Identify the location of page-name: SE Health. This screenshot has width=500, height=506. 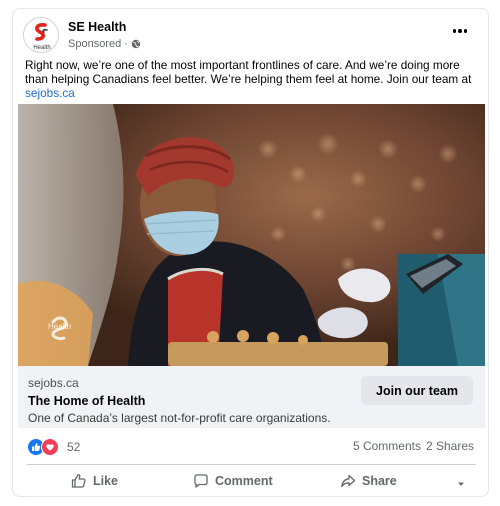
(97, 27).